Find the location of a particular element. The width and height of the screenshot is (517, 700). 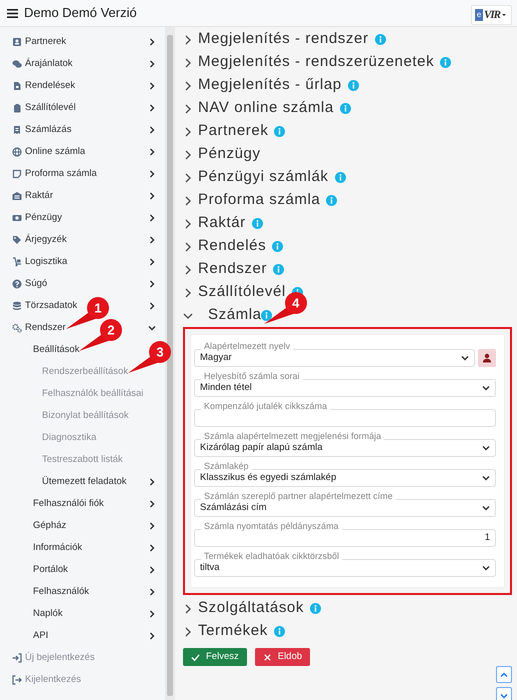

sidebar-item: Naplók is located at coordinates (48, 614).